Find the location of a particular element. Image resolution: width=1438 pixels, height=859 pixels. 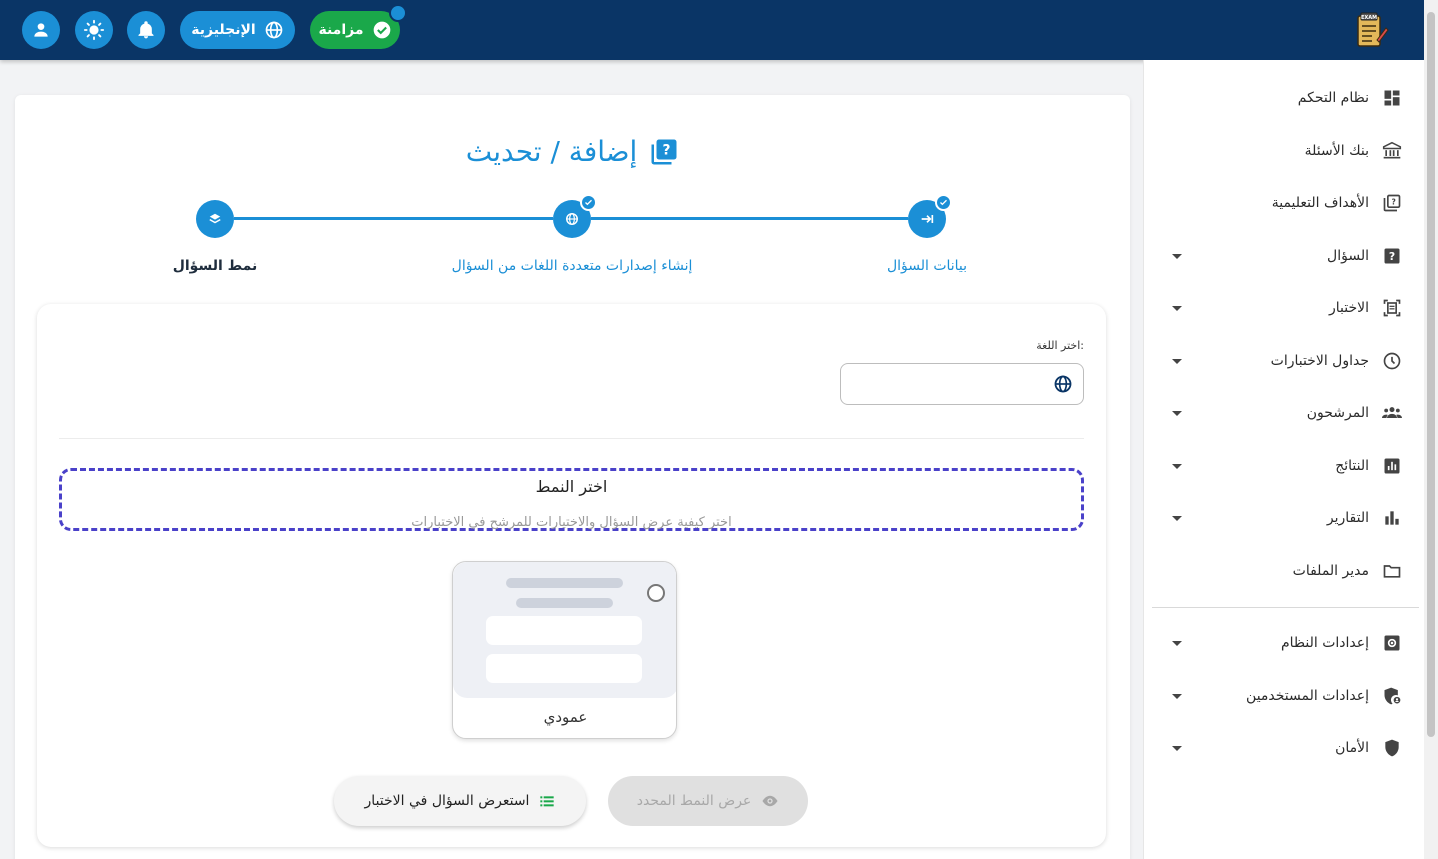

sidebar-item-label: جداول الاختبارات is located at coordinates (1319, 361).